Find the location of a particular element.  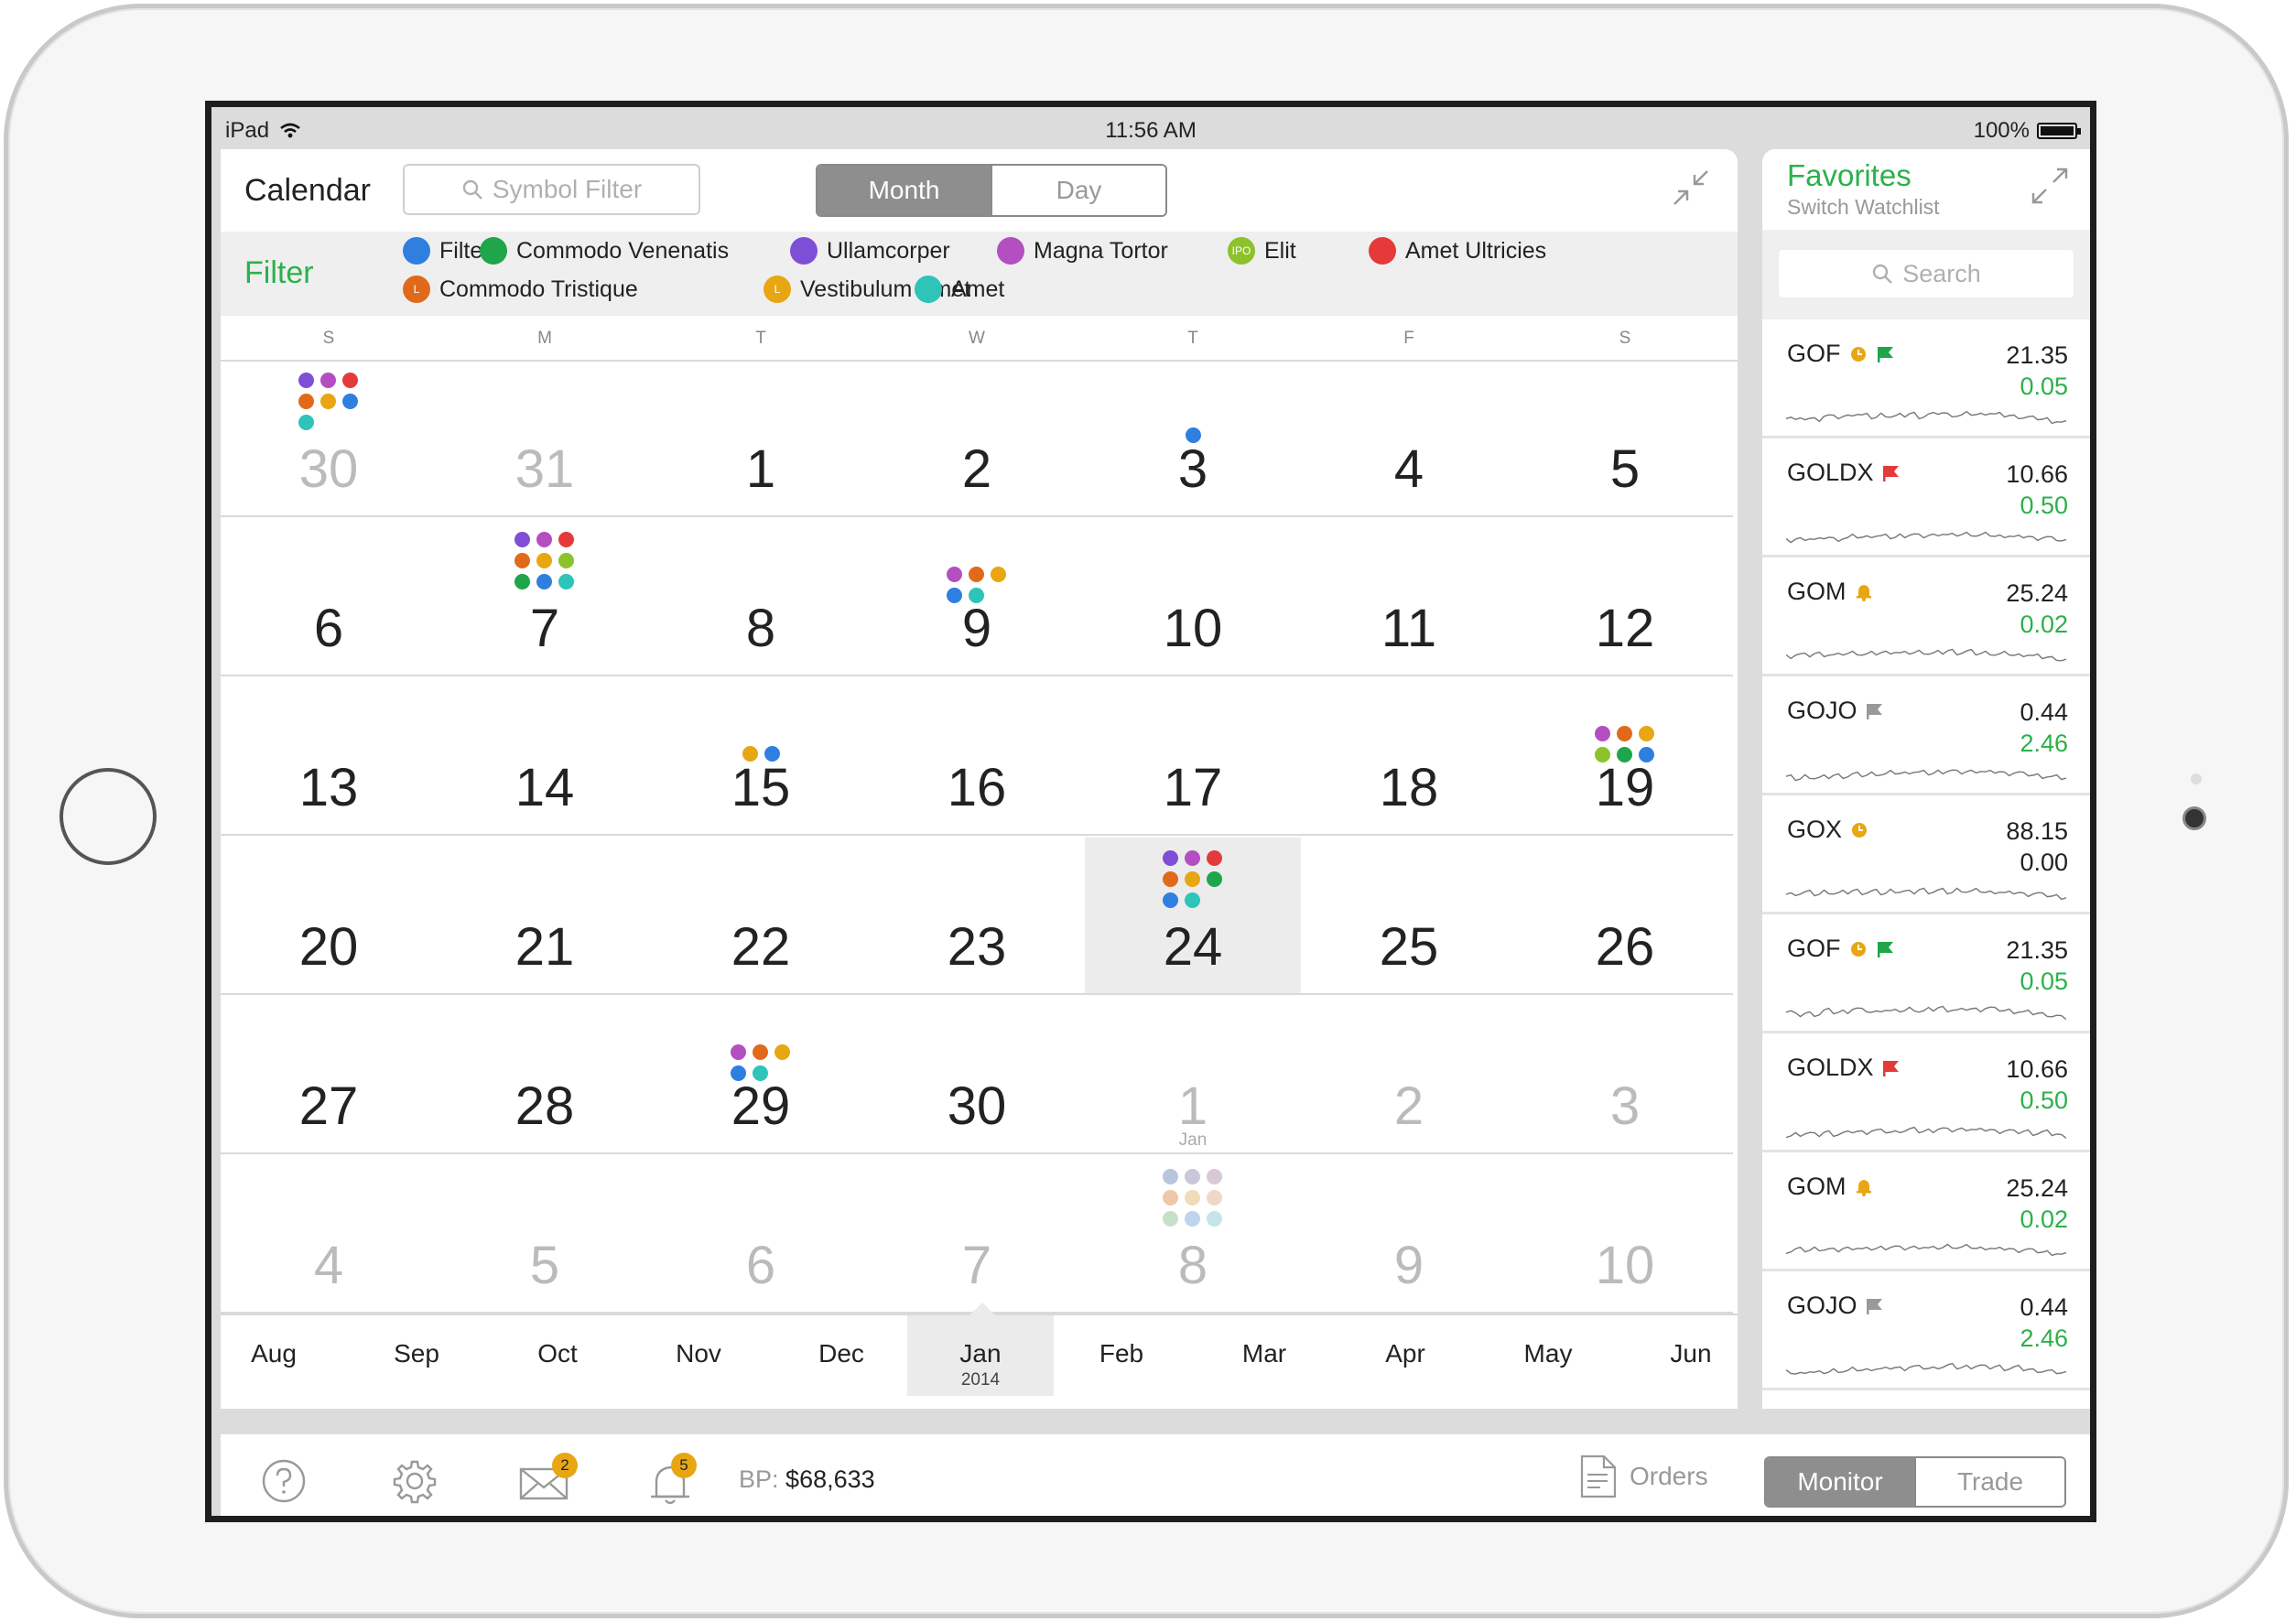

month-tab: Feb is located at coordinates (1122, 1354).